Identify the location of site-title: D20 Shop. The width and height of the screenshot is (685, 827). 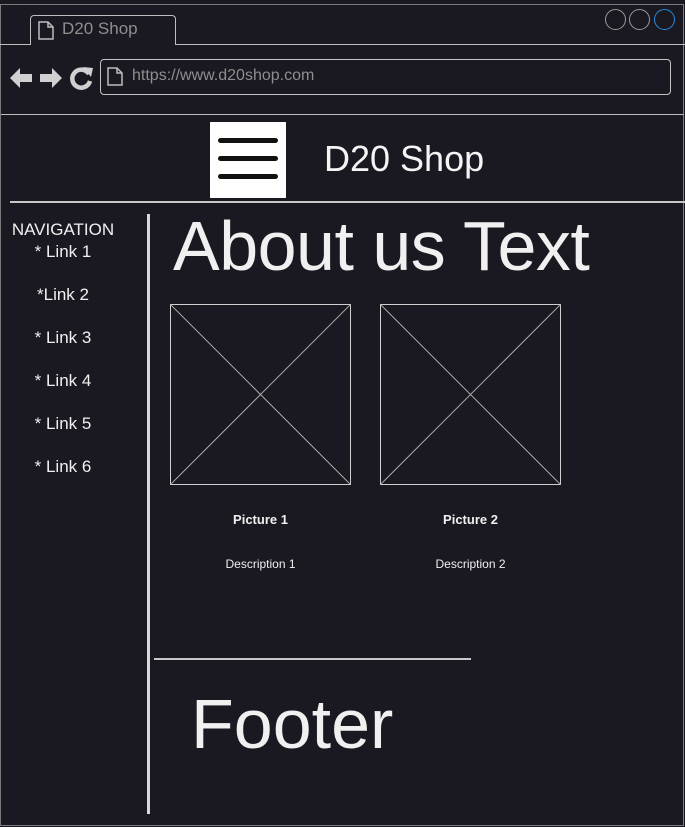
(404, 158).